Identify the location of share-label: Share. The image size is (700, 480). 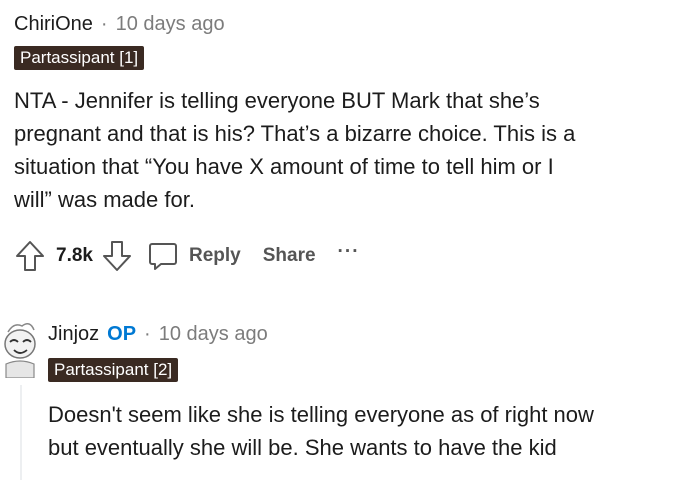
(289, 255).